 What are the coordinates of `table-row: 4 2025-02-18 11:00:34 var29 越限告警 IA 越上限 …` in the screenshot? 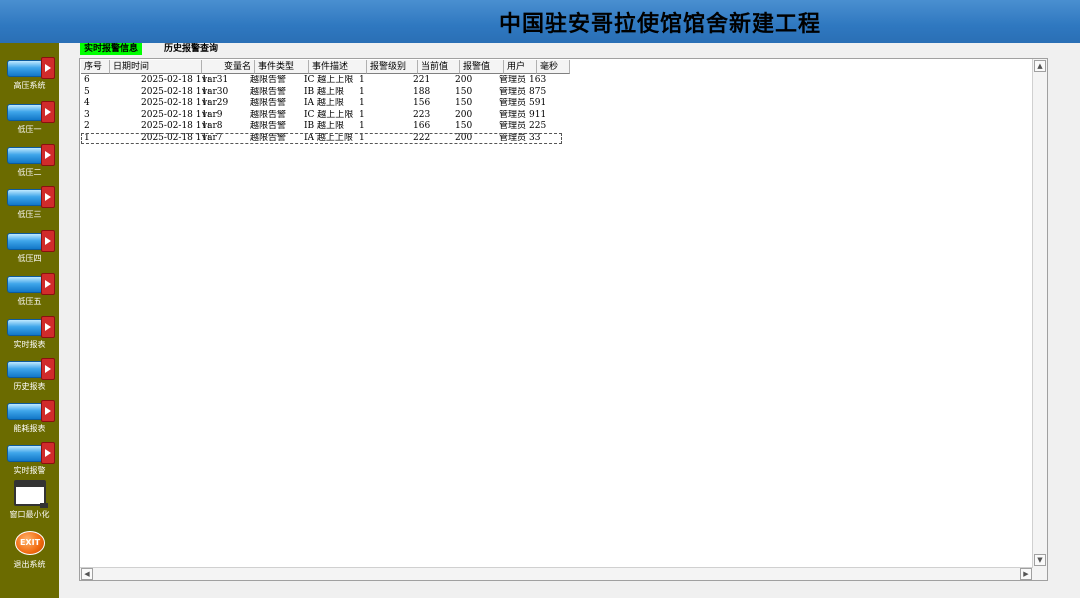 It's located at (321, 104).